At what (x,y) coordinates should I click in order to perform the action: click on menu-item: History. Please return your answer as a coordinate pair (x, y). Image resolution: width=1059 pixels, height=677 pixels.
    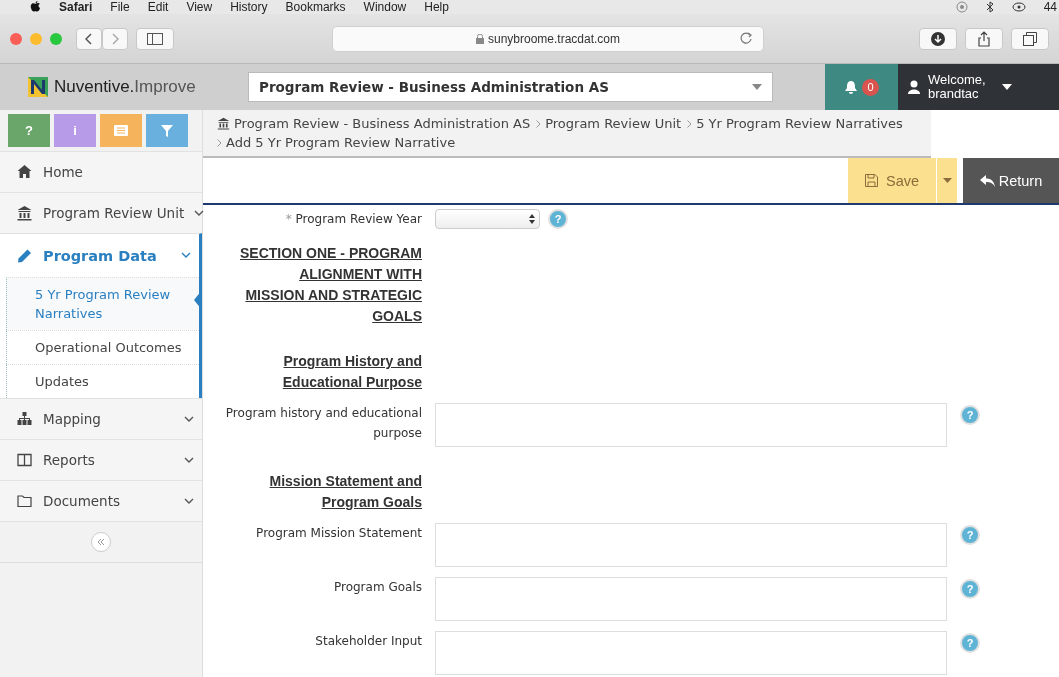
    Looking at the image, I should click on (249, 7).